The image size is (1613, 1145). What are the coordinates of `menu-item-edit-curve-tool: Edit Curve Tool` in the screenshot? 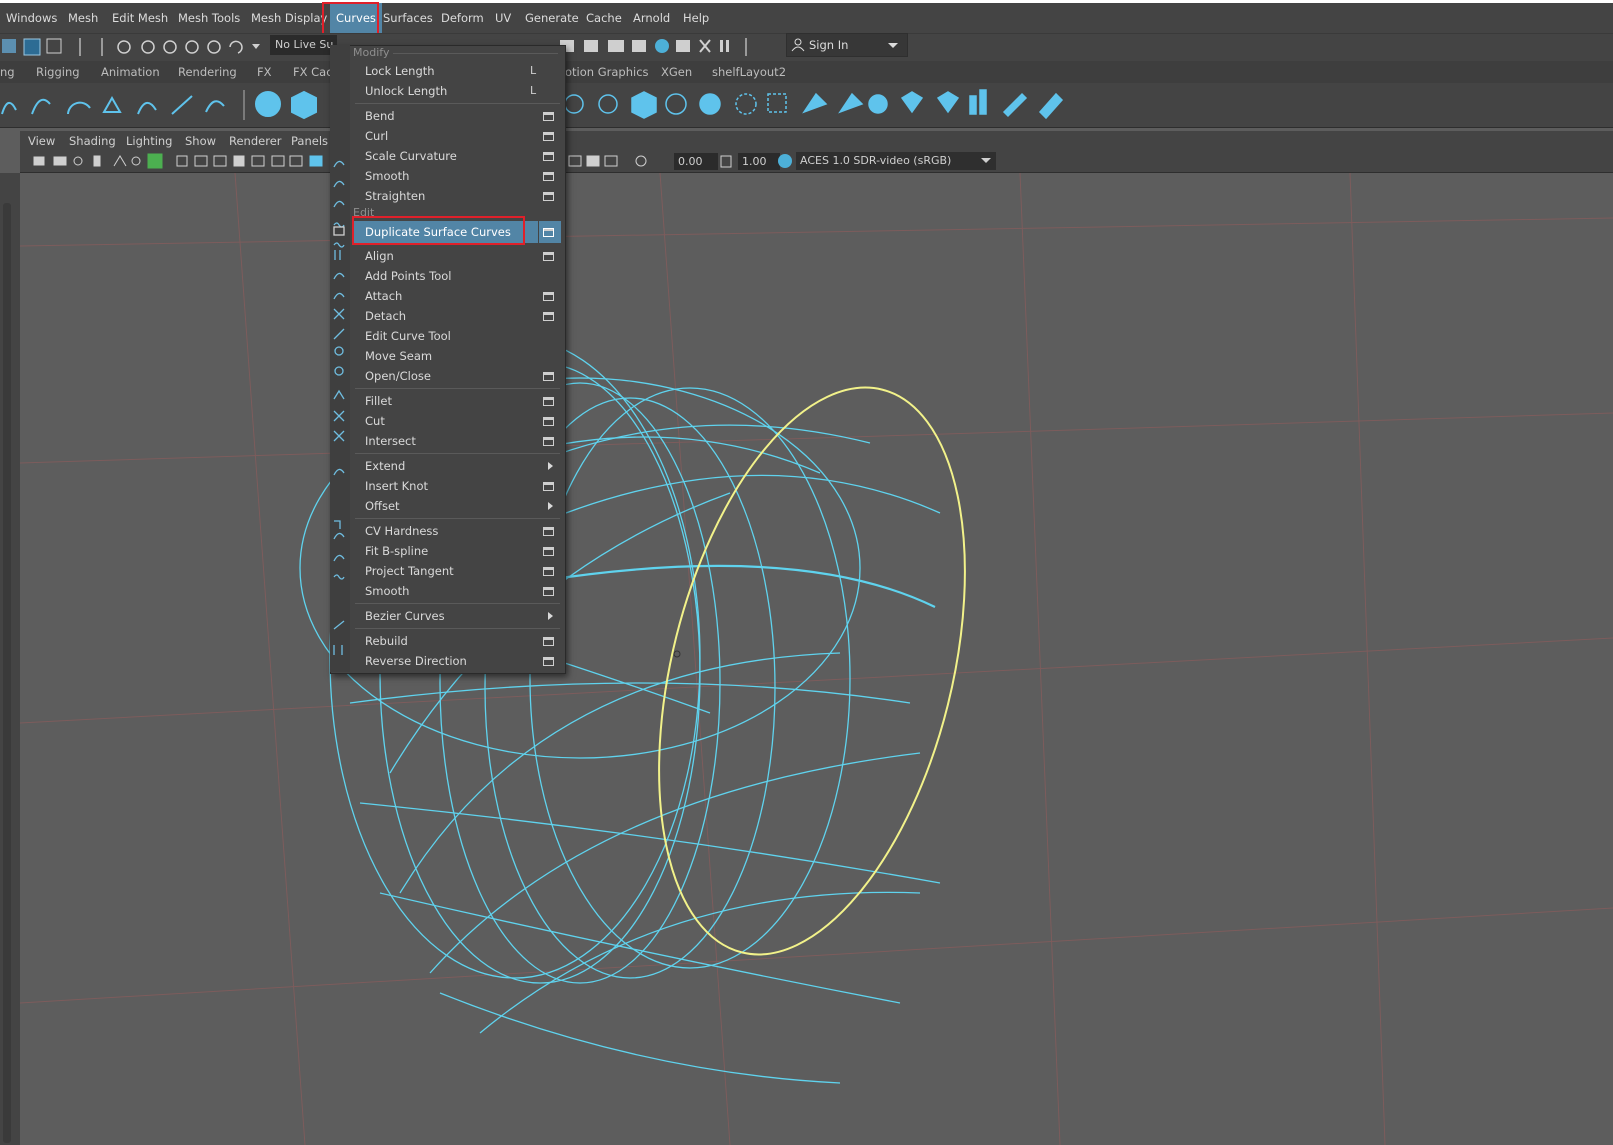 It's located at (408, 336).